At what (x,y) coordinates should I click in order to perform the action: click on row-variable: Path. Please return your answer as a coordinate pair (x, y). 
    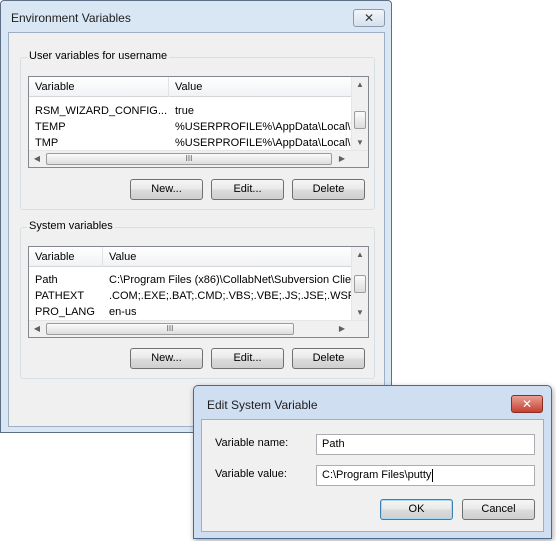
    Looking at the image, I should click on (46, 280).